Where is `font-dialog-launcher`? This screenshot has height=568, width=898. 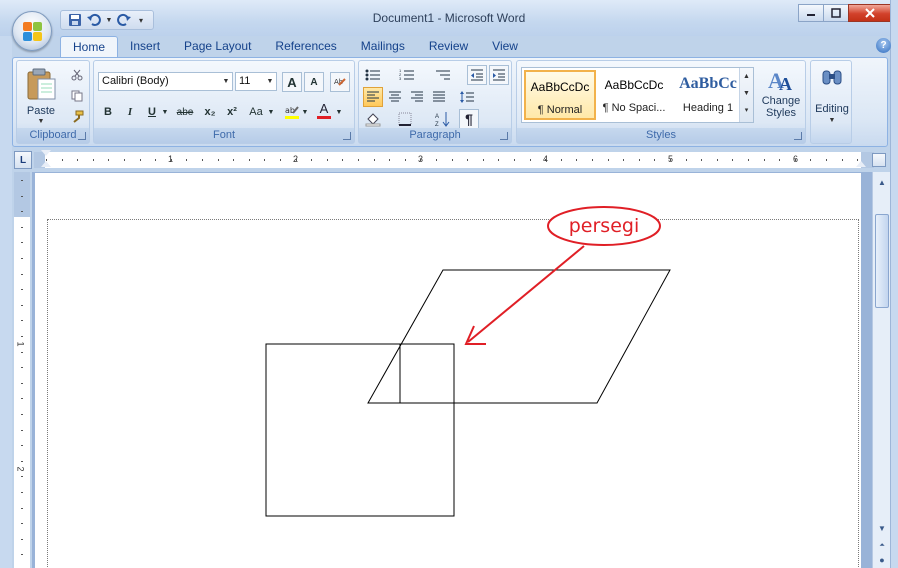 font-dialog-launcher is located at coordinates (347, 136).